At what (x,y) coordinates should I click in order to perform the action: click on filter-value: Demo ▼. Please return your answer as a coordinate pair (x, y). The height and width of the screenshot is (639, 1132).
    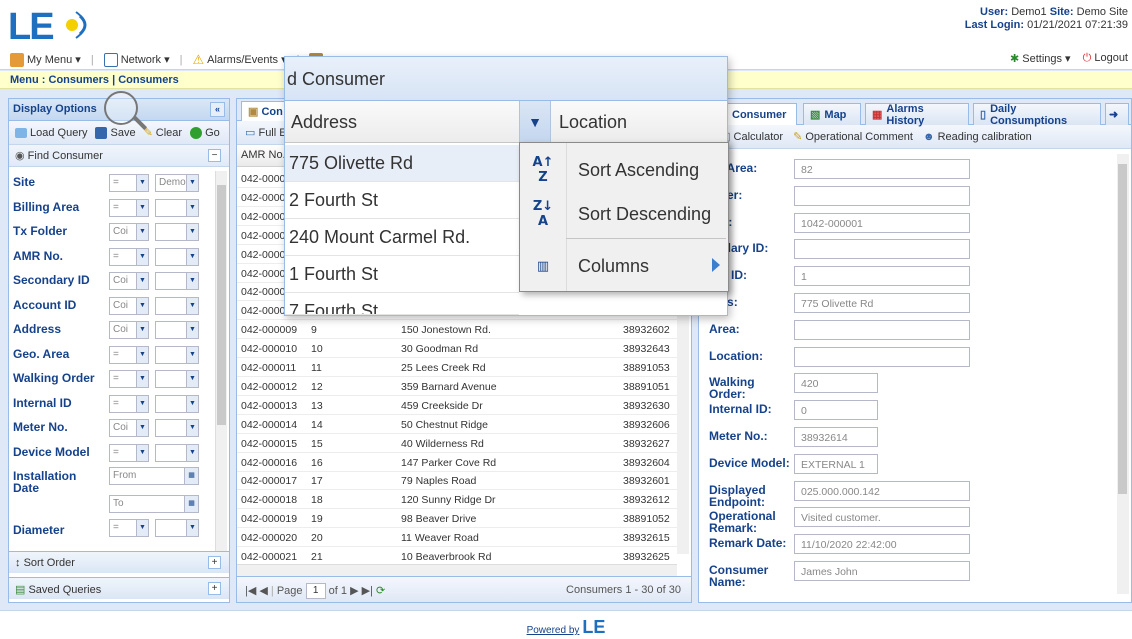
    Looking at the image, I should click on (177, 183).